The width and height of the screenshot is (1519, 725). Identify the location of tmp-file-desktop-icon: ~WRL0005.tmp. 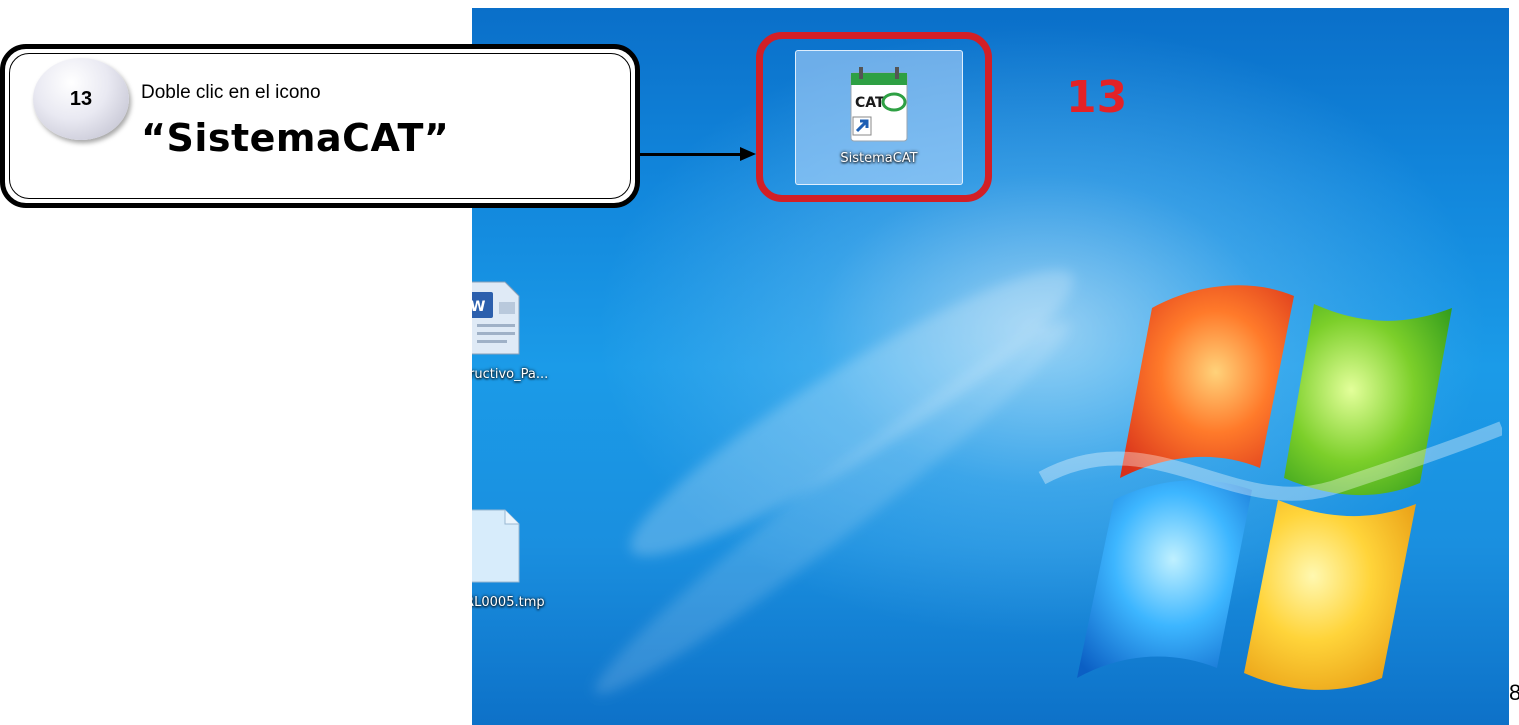
(510, 558).